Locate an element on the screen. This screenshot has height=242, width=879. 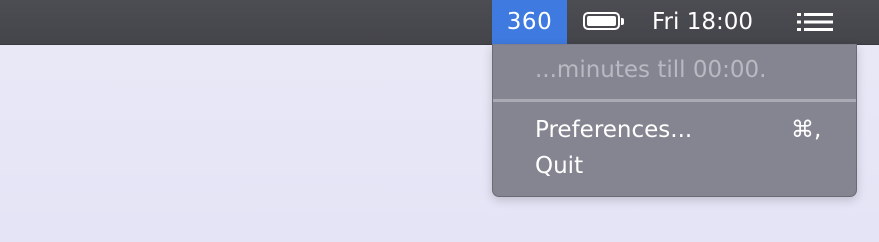
countdown-info-item: ...minutes till 00:00. is located at coordinates (651, 70).